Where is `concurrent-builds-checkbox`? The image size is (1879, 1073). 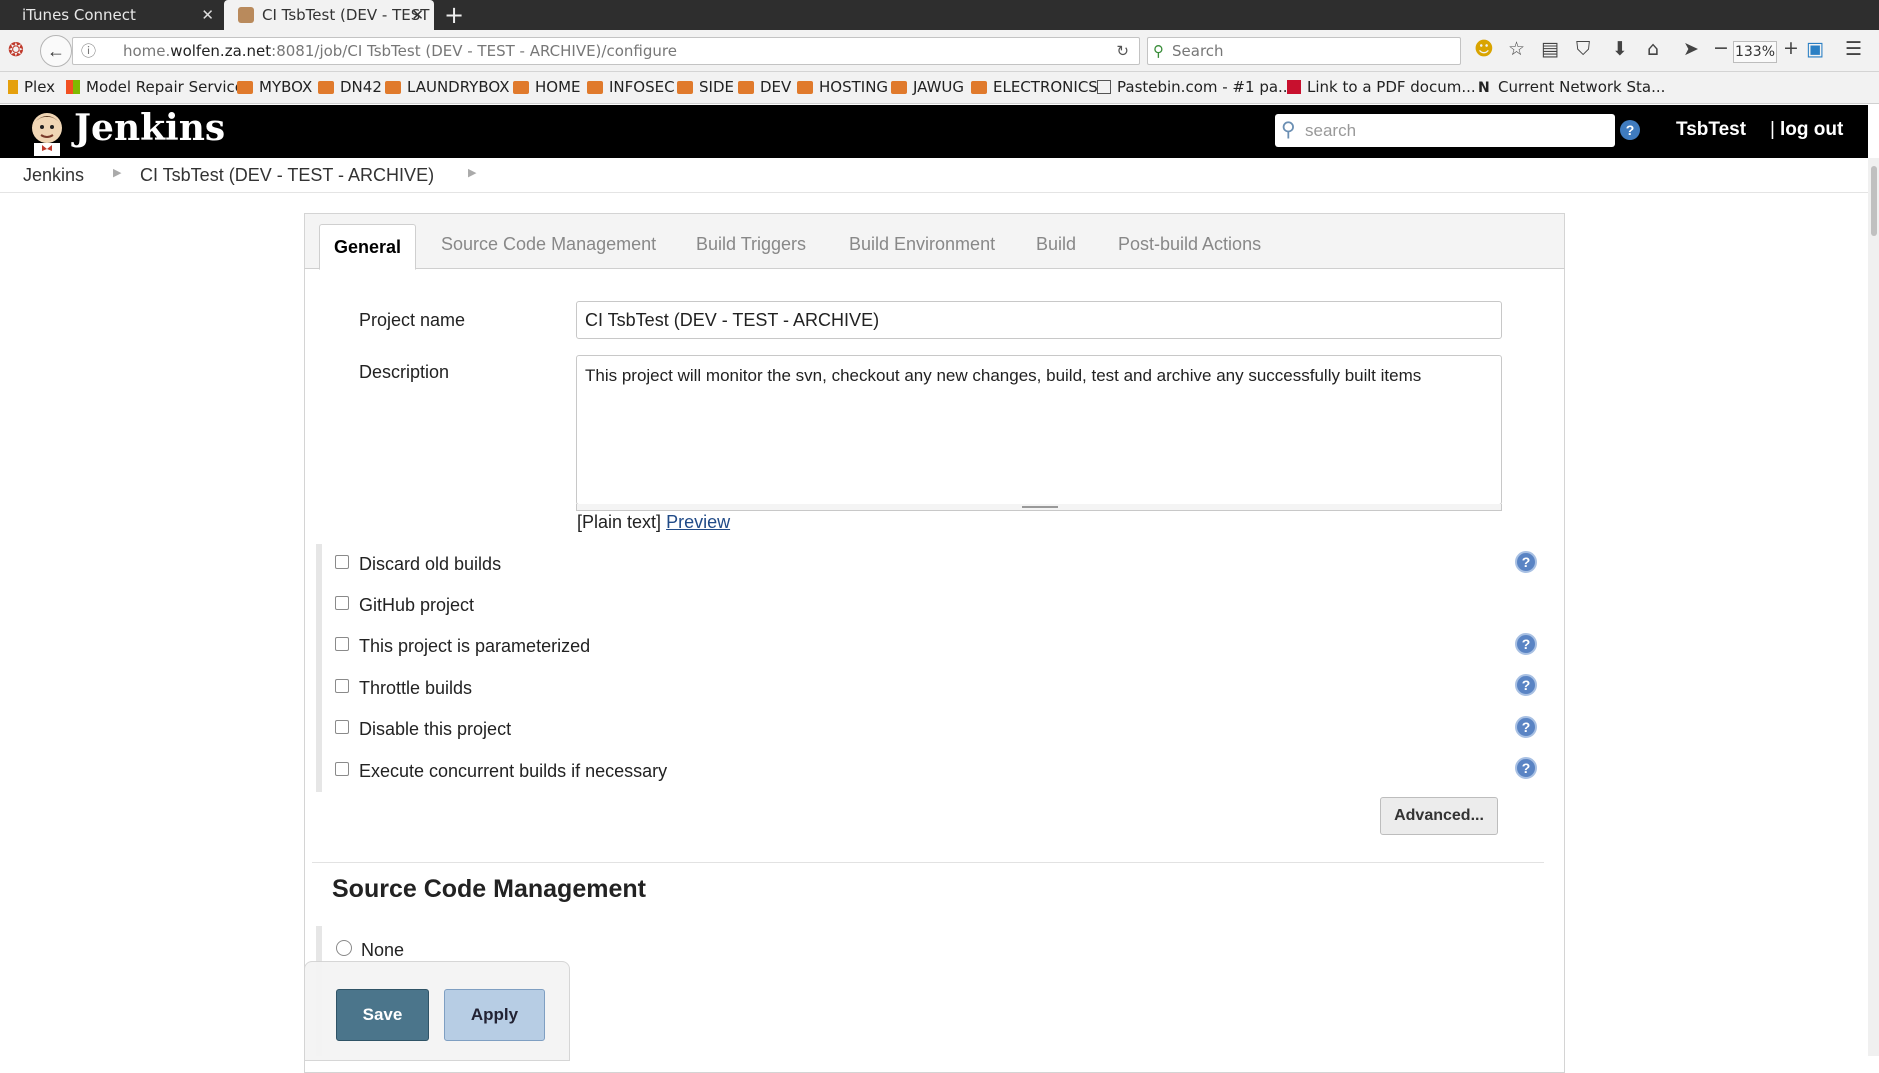 concurrent-builds-checkbox is located at coordinates (342, 769).